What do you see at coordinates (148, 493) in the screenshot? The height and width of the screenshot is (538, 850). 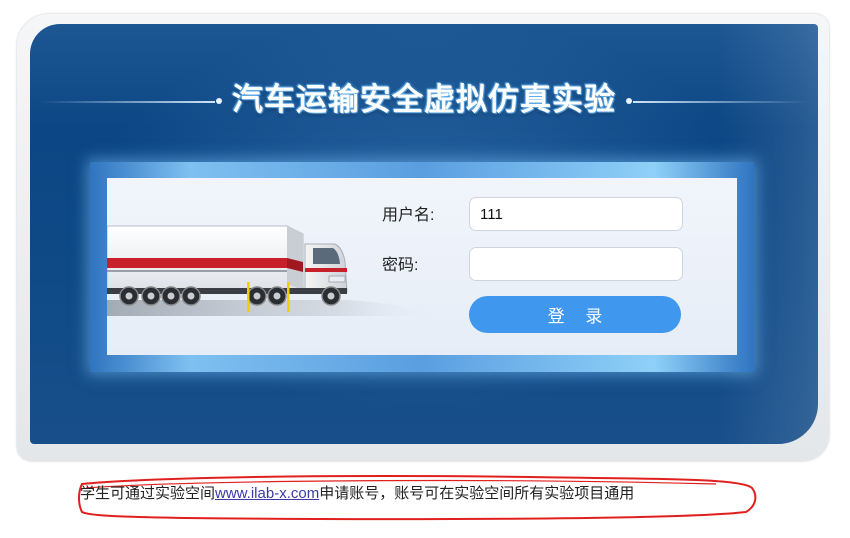 I see `note-prefix: 学生可通过实验空间` at bounding box center [148, 493].